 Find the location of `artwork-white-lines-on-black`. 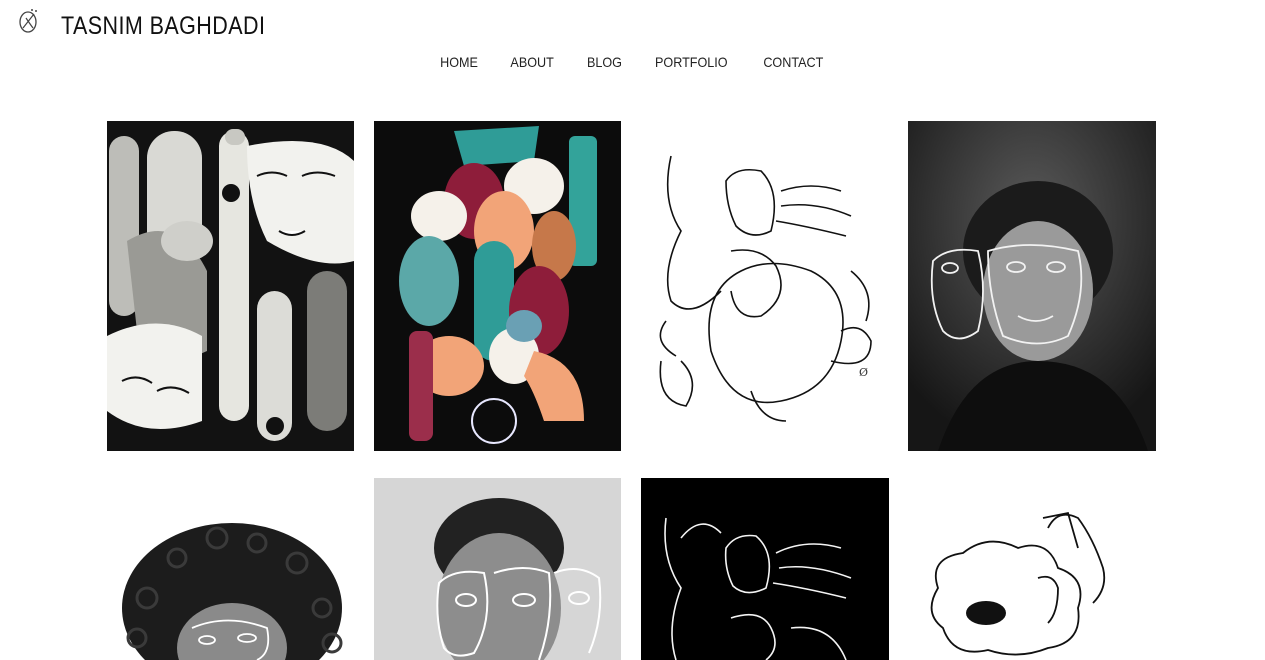

artwork-white-lines-on-black is located at coordinates (765, 569).